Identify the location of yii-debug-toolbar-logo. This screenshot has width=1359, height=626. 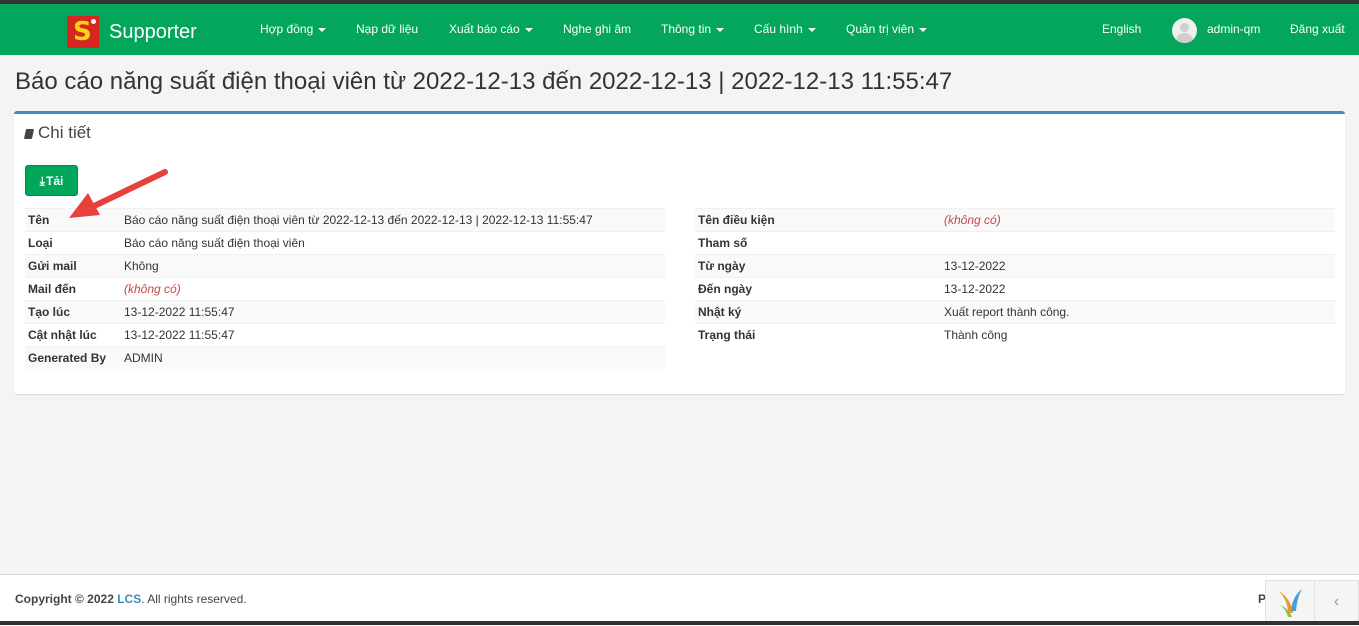
(1290, 602).